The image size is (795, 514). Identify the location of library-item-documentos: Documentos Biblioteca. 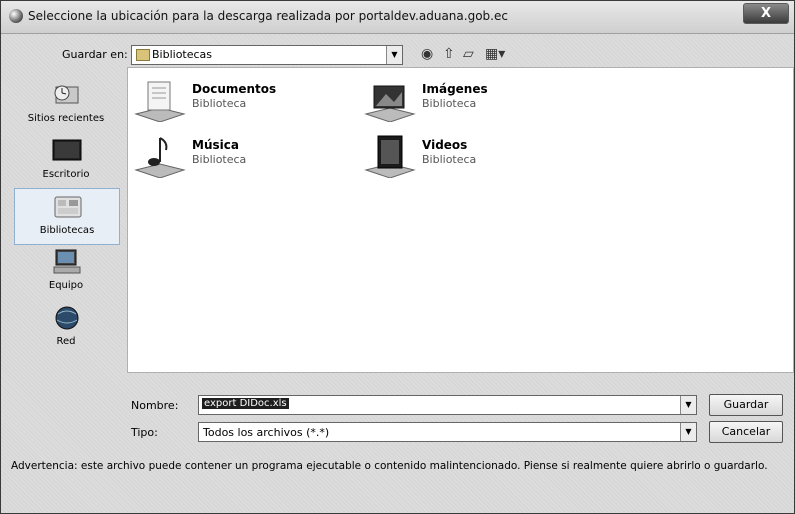
(249, 103).